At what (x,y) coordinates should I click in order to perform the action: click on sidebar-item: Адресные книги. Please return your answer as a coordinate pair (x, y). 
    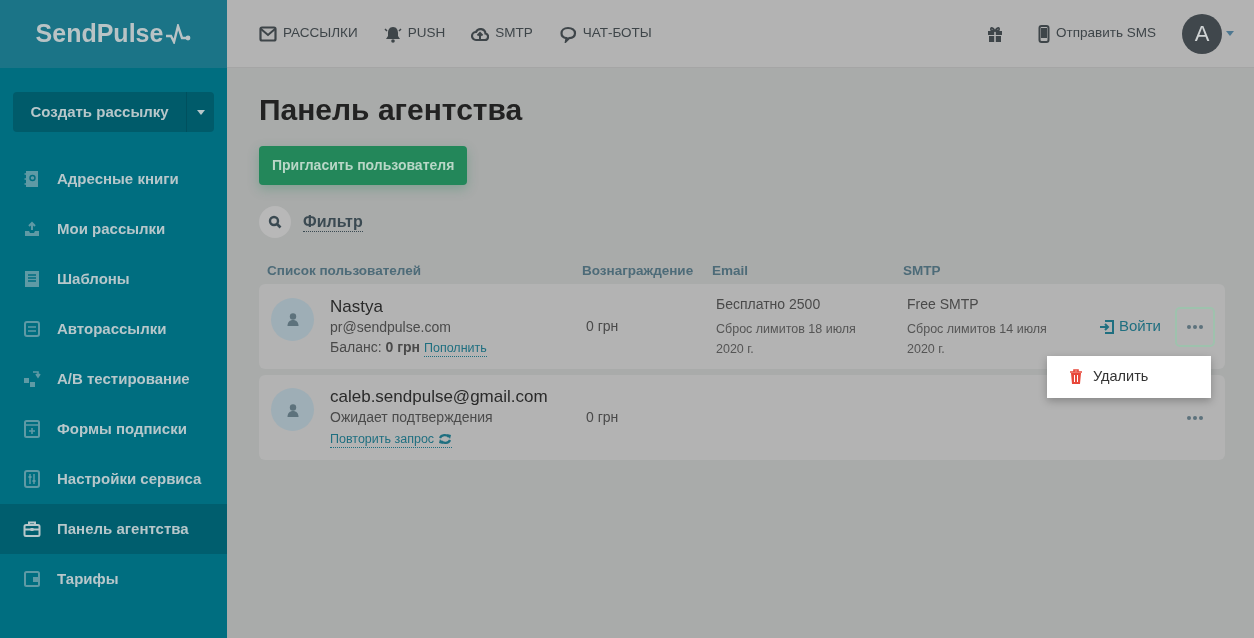
    Looking at the image, I should click on (113, 179).